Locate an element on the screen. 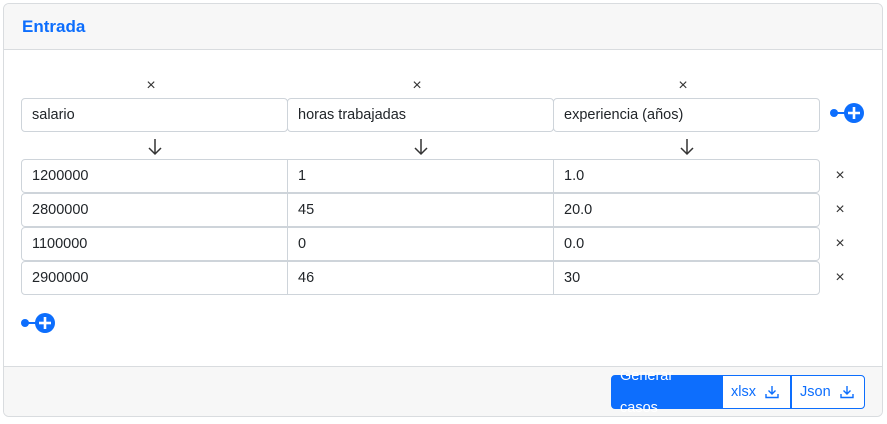  cell-input: 45 is located at coordinates (420, 210).